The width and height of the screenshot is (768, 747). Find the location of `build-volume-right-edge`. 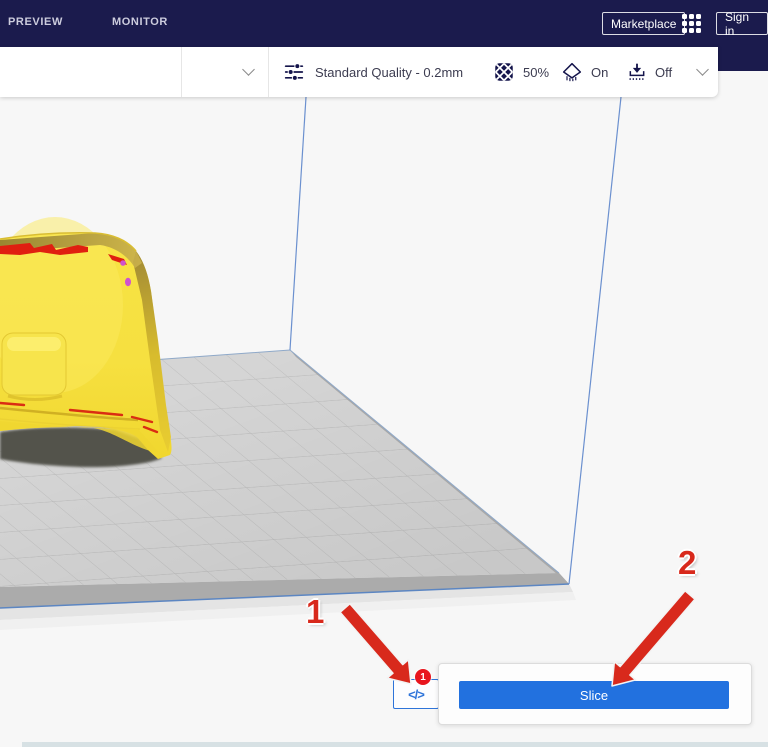

build-volume-right-edge is located at coordinates (595, 340).